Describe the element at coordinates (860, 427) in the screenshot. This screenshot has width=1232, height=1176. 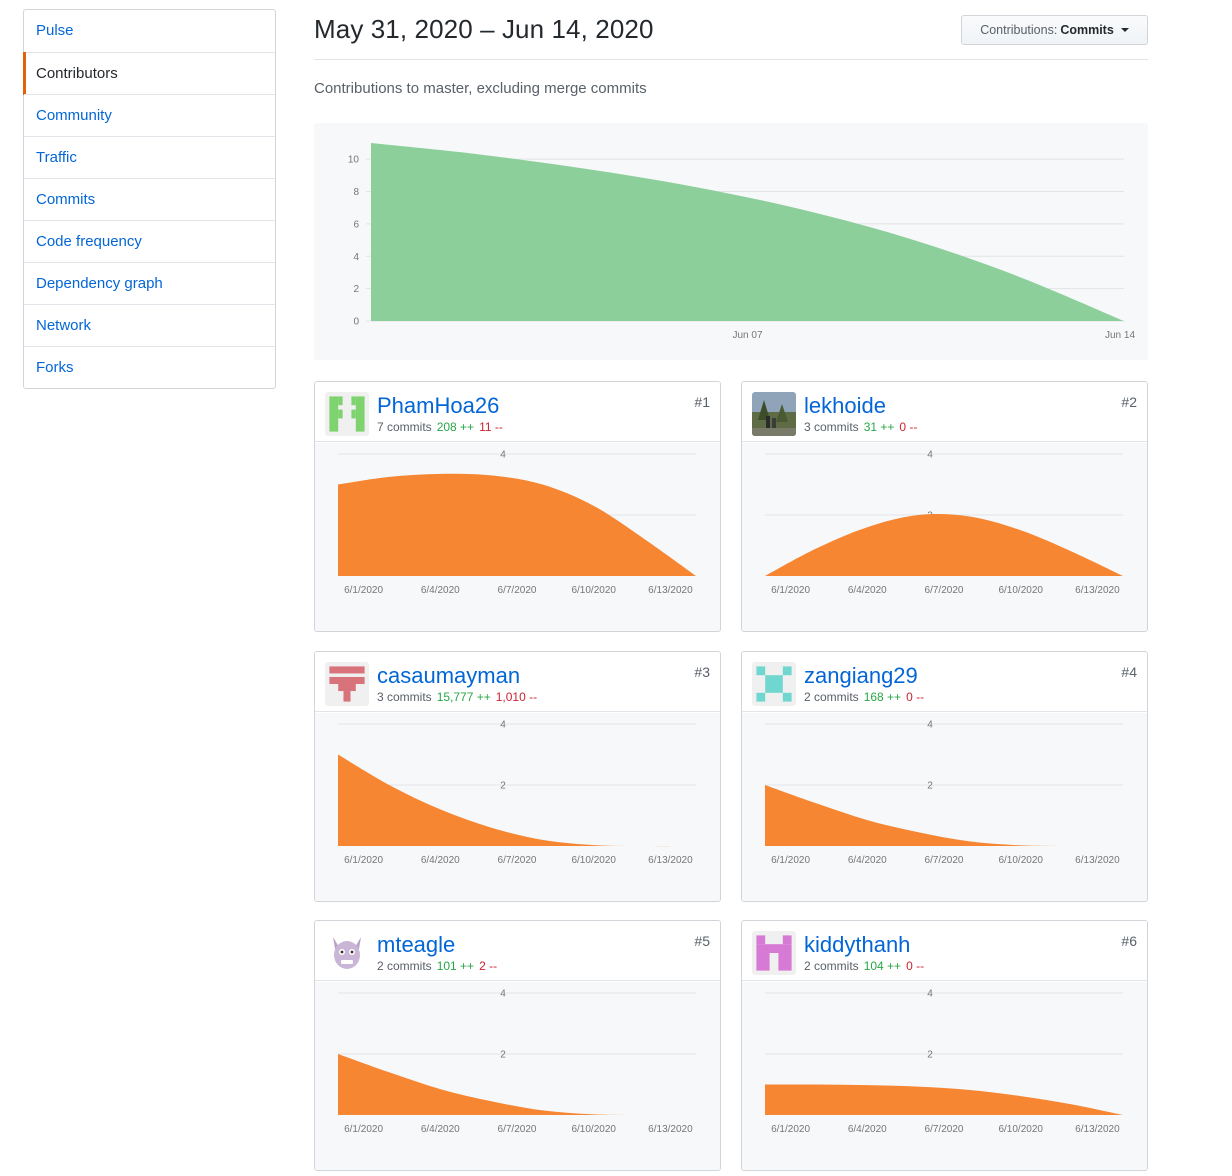
I see `contributor-stats: 3 commits 31 ++ 0 --` at that location.